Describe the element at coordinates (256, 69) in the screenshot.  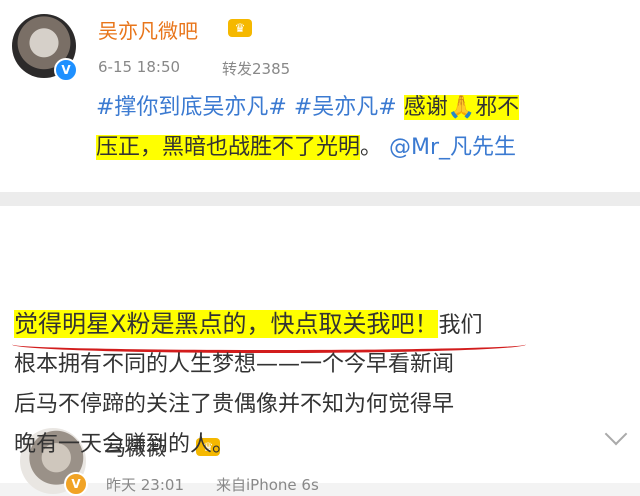
I see `repost-count: 转发2385` at that location.